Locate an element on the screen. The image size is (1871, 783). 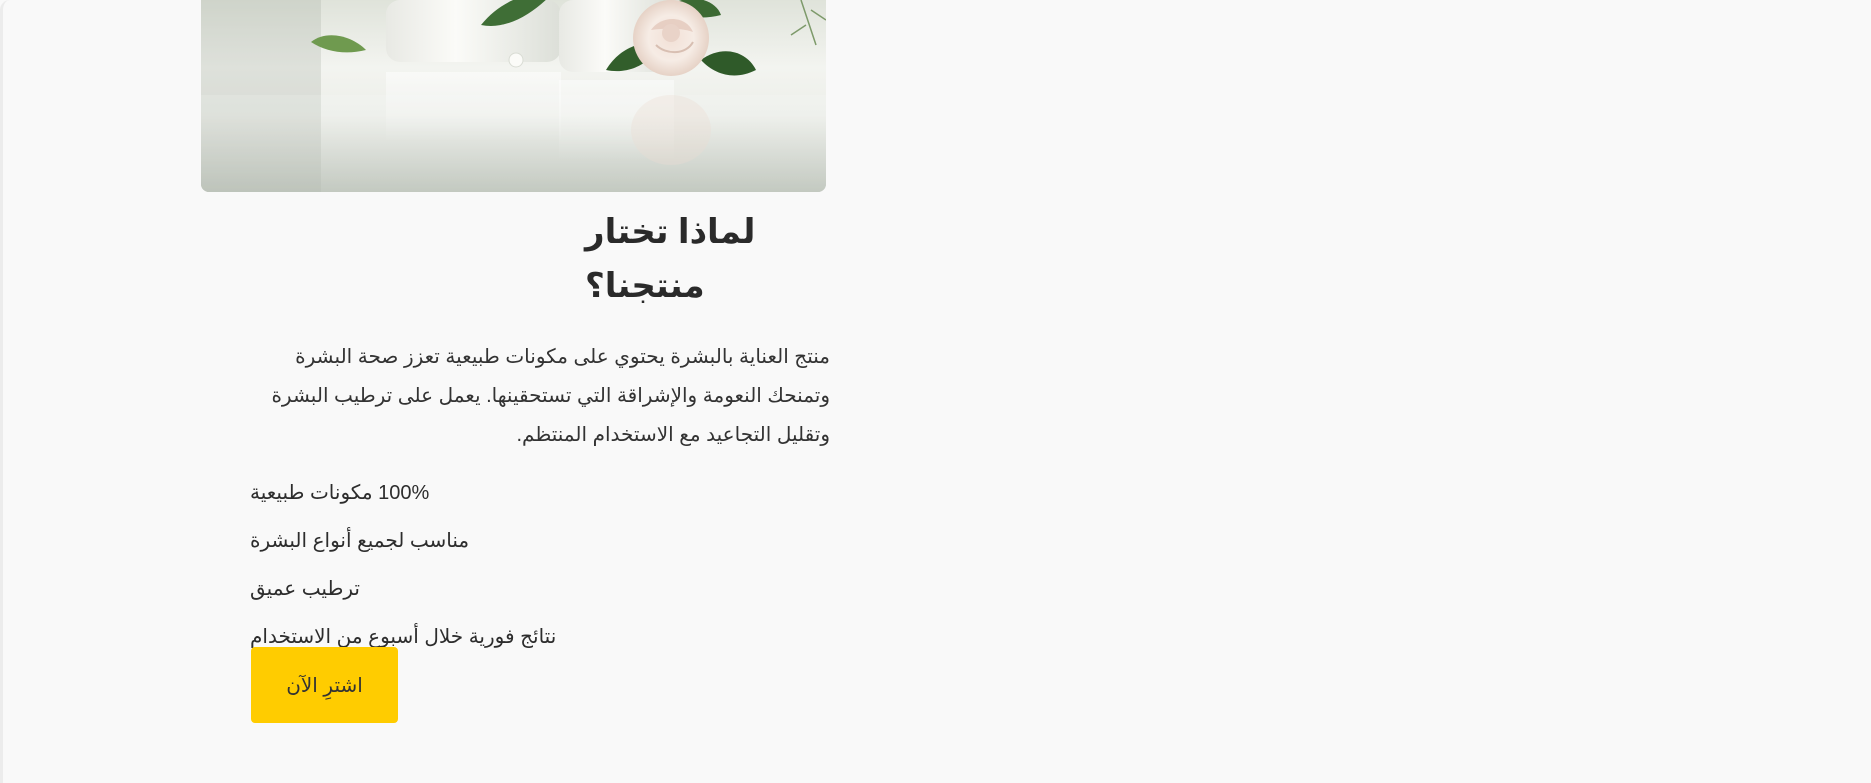
product-hero-image is located at coordinates (513, 96).